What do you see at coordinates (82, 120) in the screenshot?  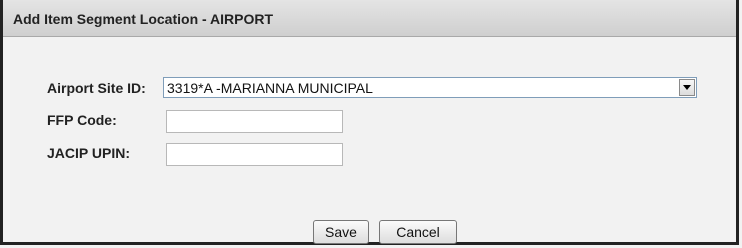 I see `ffp-code-label: FFP Code:` at bounding box center [82, 120].